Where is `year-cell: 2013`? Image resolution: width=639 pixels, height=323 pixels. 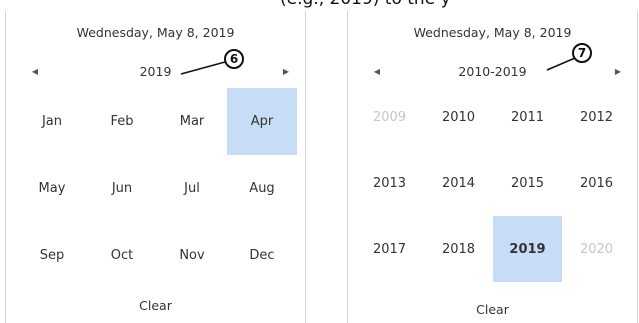
year-cell: 2013 is located at coordinates (389, 183).